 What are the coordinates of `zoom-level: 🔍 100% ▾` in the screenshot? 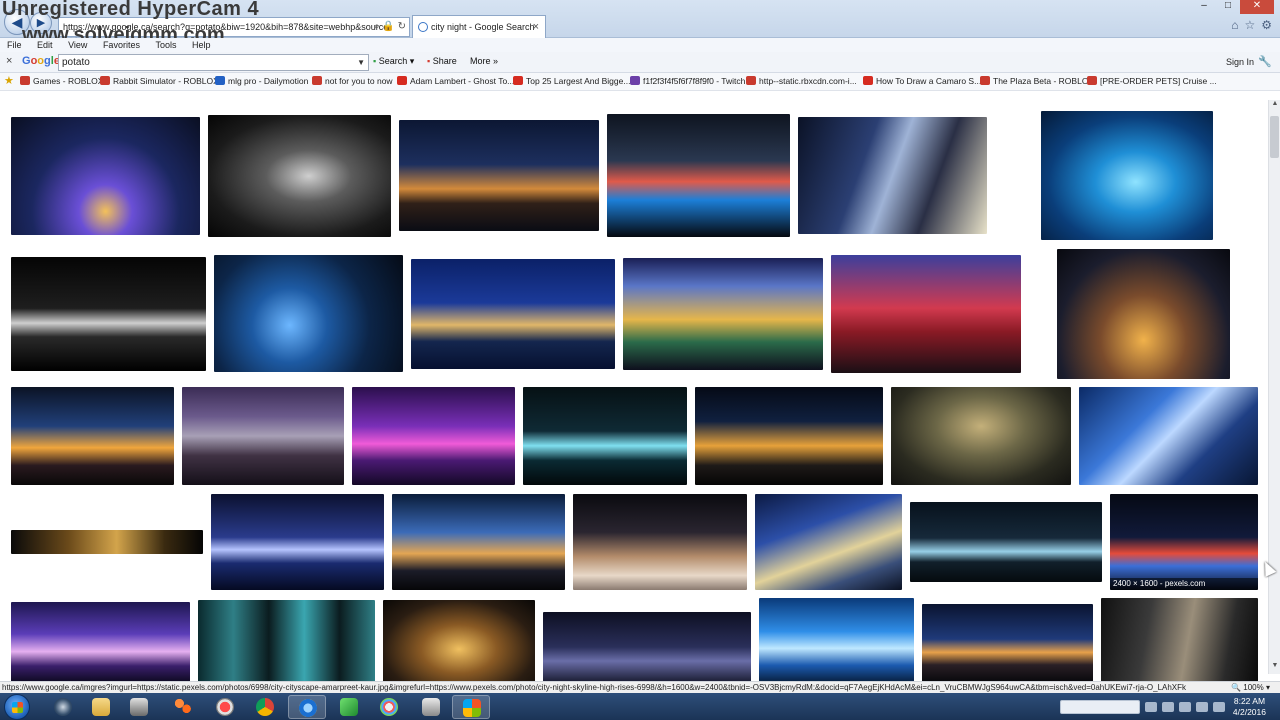 It's located at (1250, 687).